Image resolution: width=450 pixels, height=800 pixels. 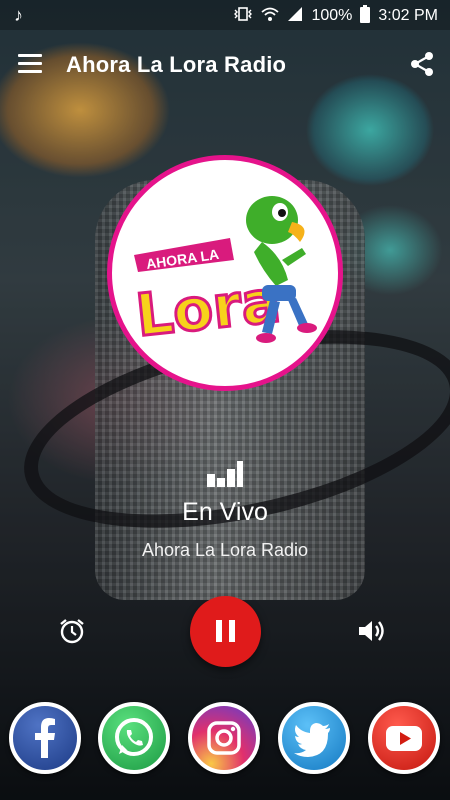 What do you see at coordinates (176, 64) in the screenshot?
I see `app-title: Ahora La Lora Radio` at bounding box center [176, 64].